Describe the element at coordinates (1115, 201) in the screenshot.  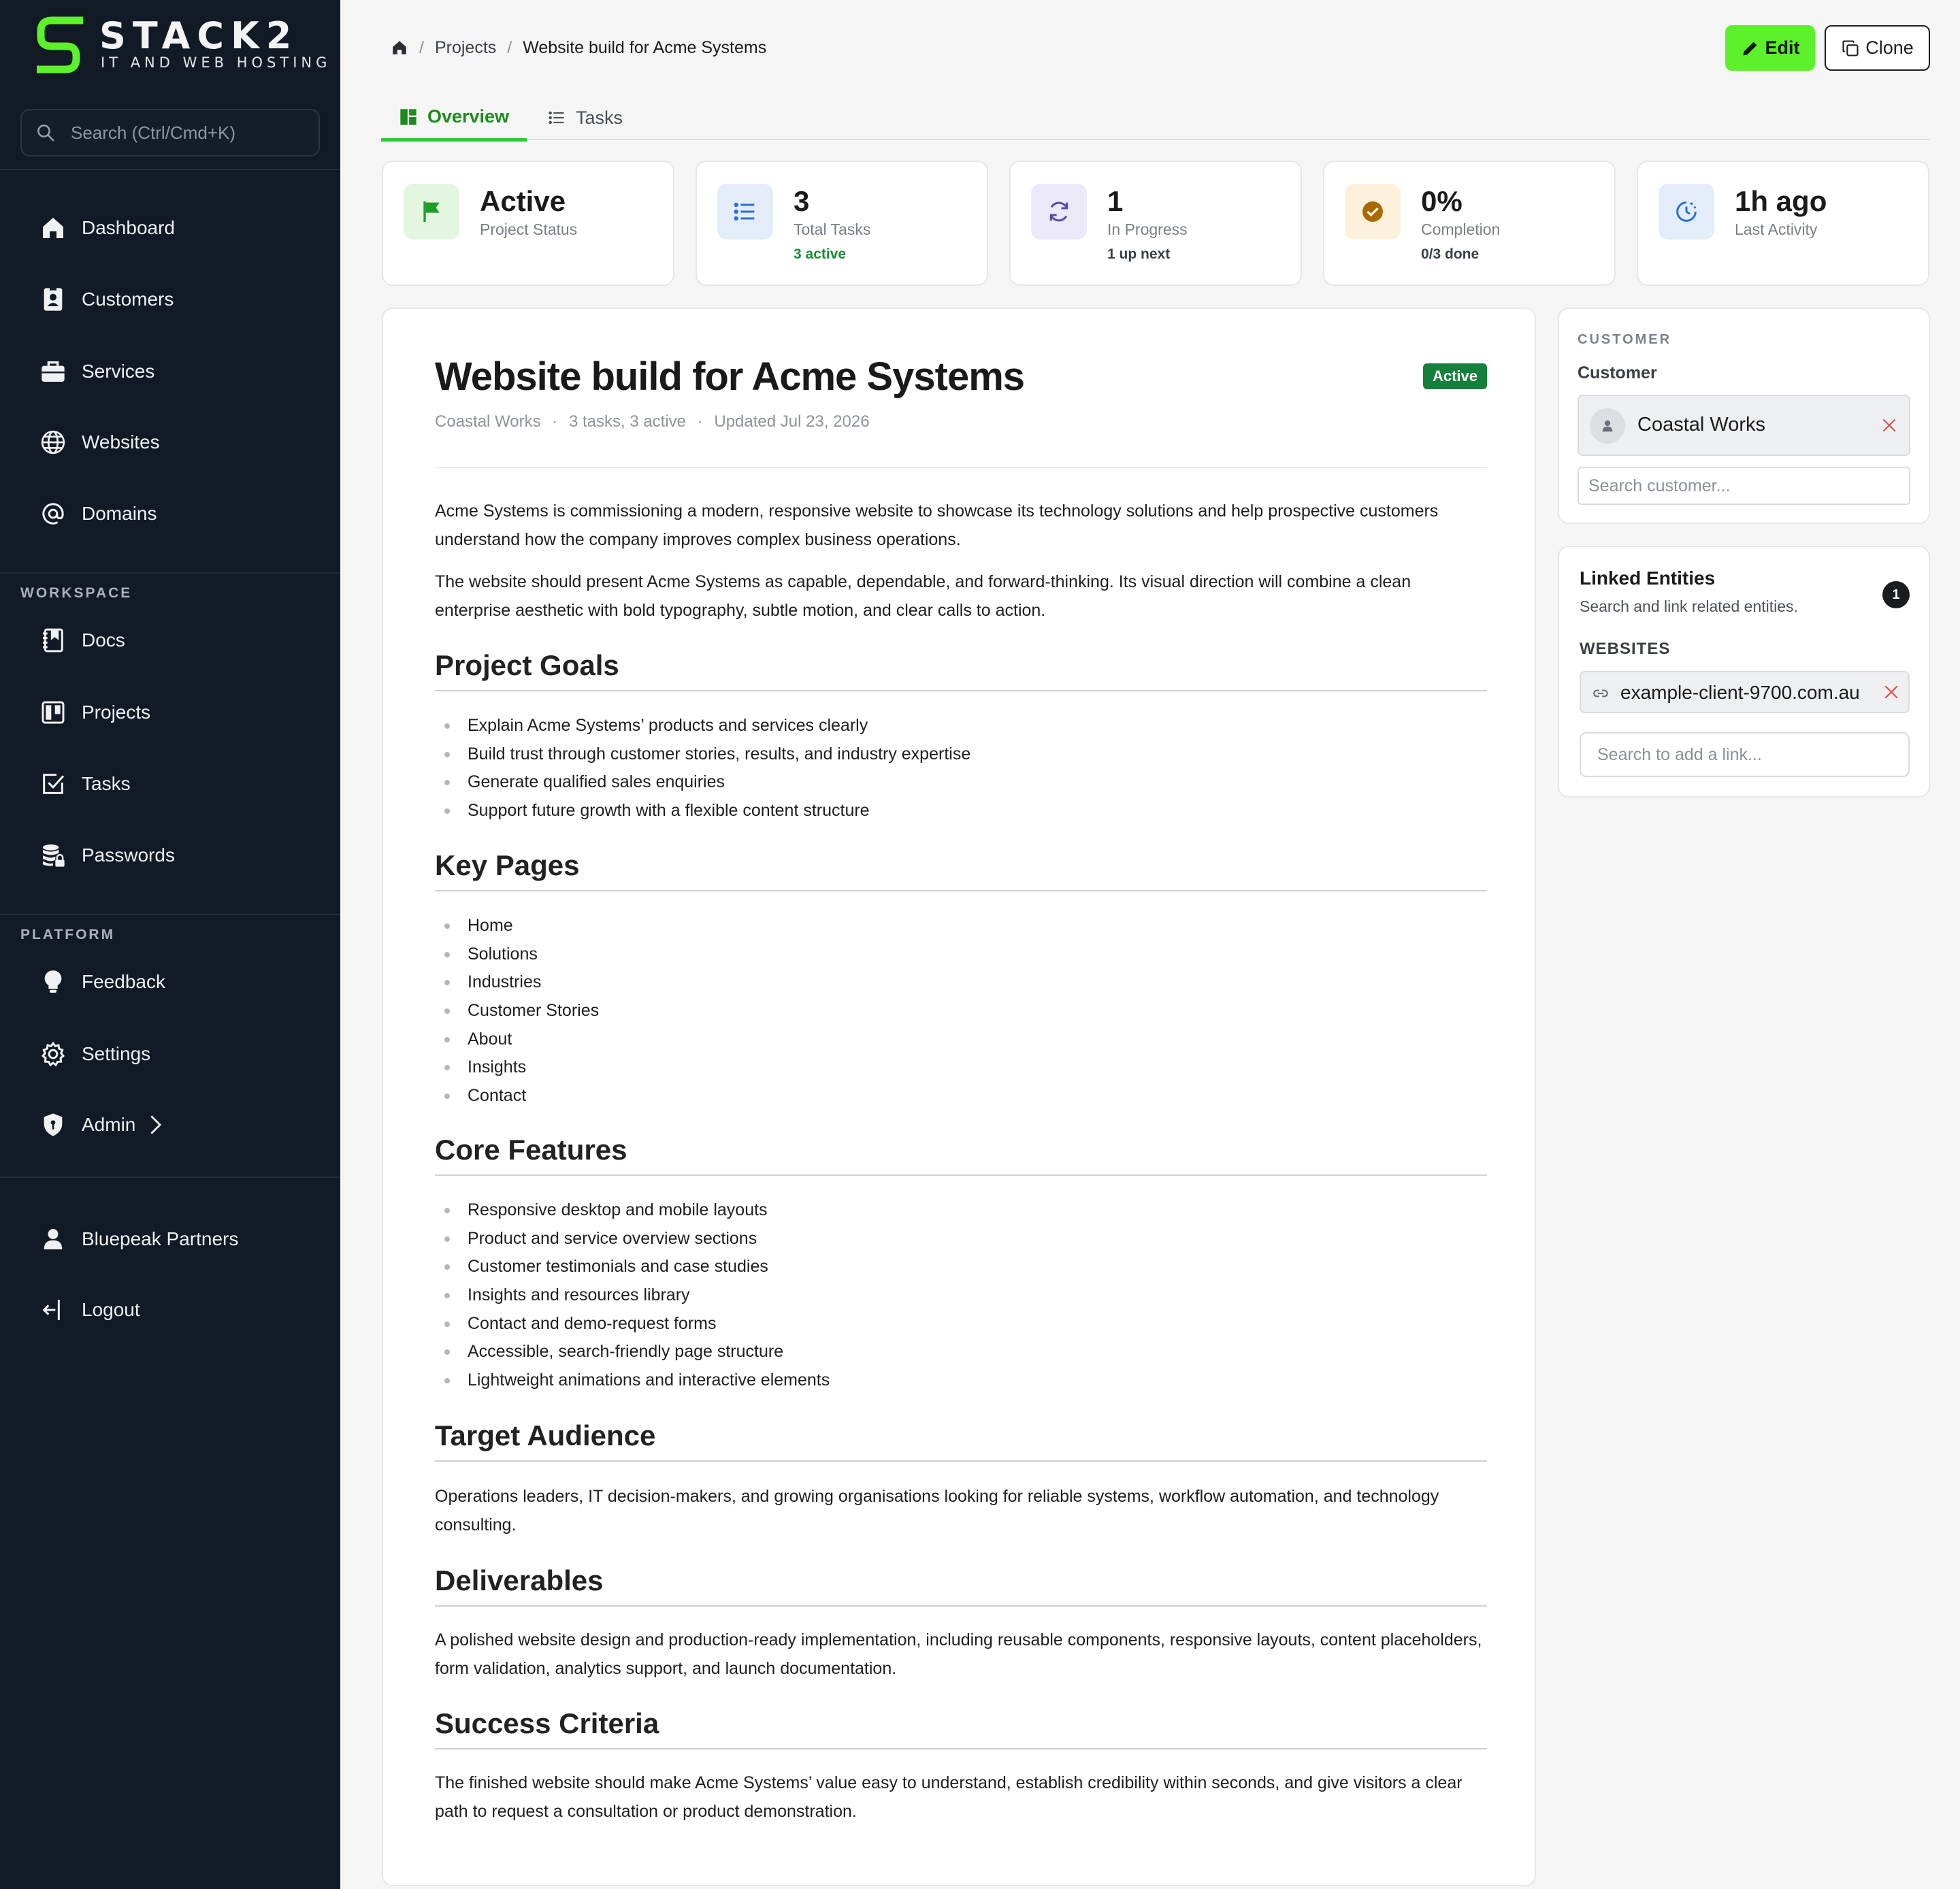
I see `stat-value: 1` at that location.